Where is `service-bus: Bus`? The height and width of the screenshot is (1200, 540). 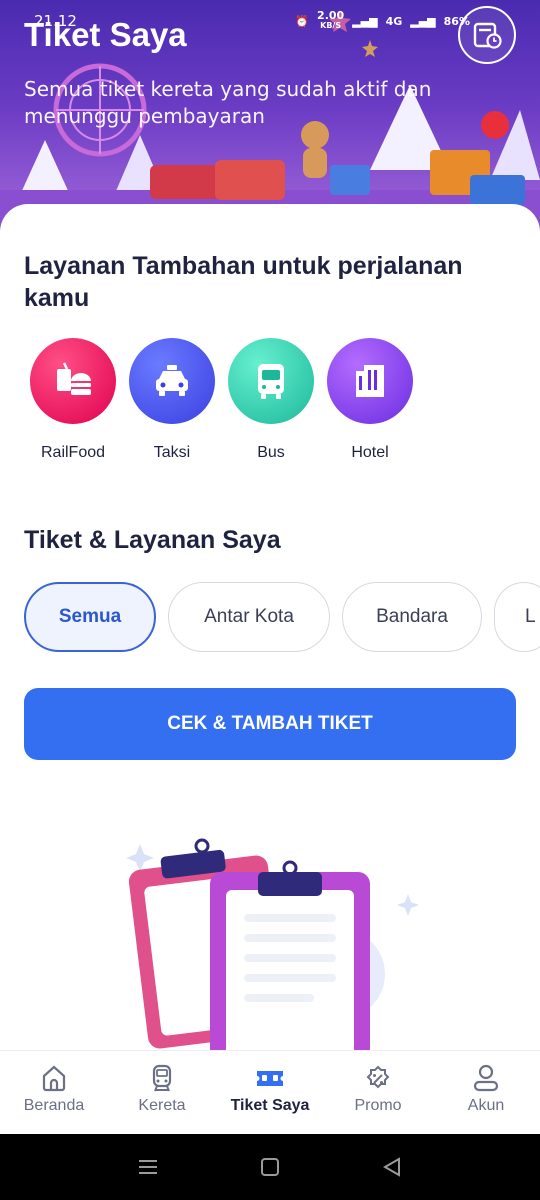 service-bus: Bus is located at coordinates (271, 400).